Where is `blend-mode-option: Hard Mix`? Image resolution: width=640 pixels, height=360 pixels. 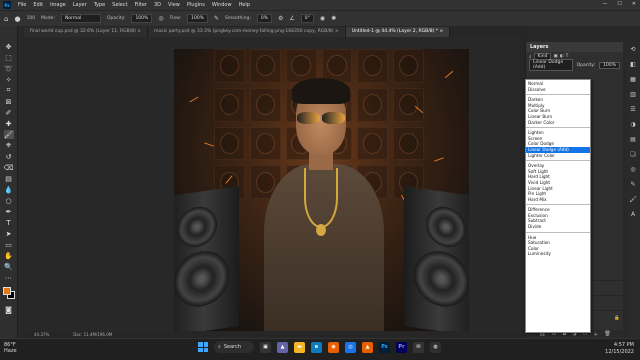 blend-mode-option: Hard Mix is located at coordinates (558, 200).